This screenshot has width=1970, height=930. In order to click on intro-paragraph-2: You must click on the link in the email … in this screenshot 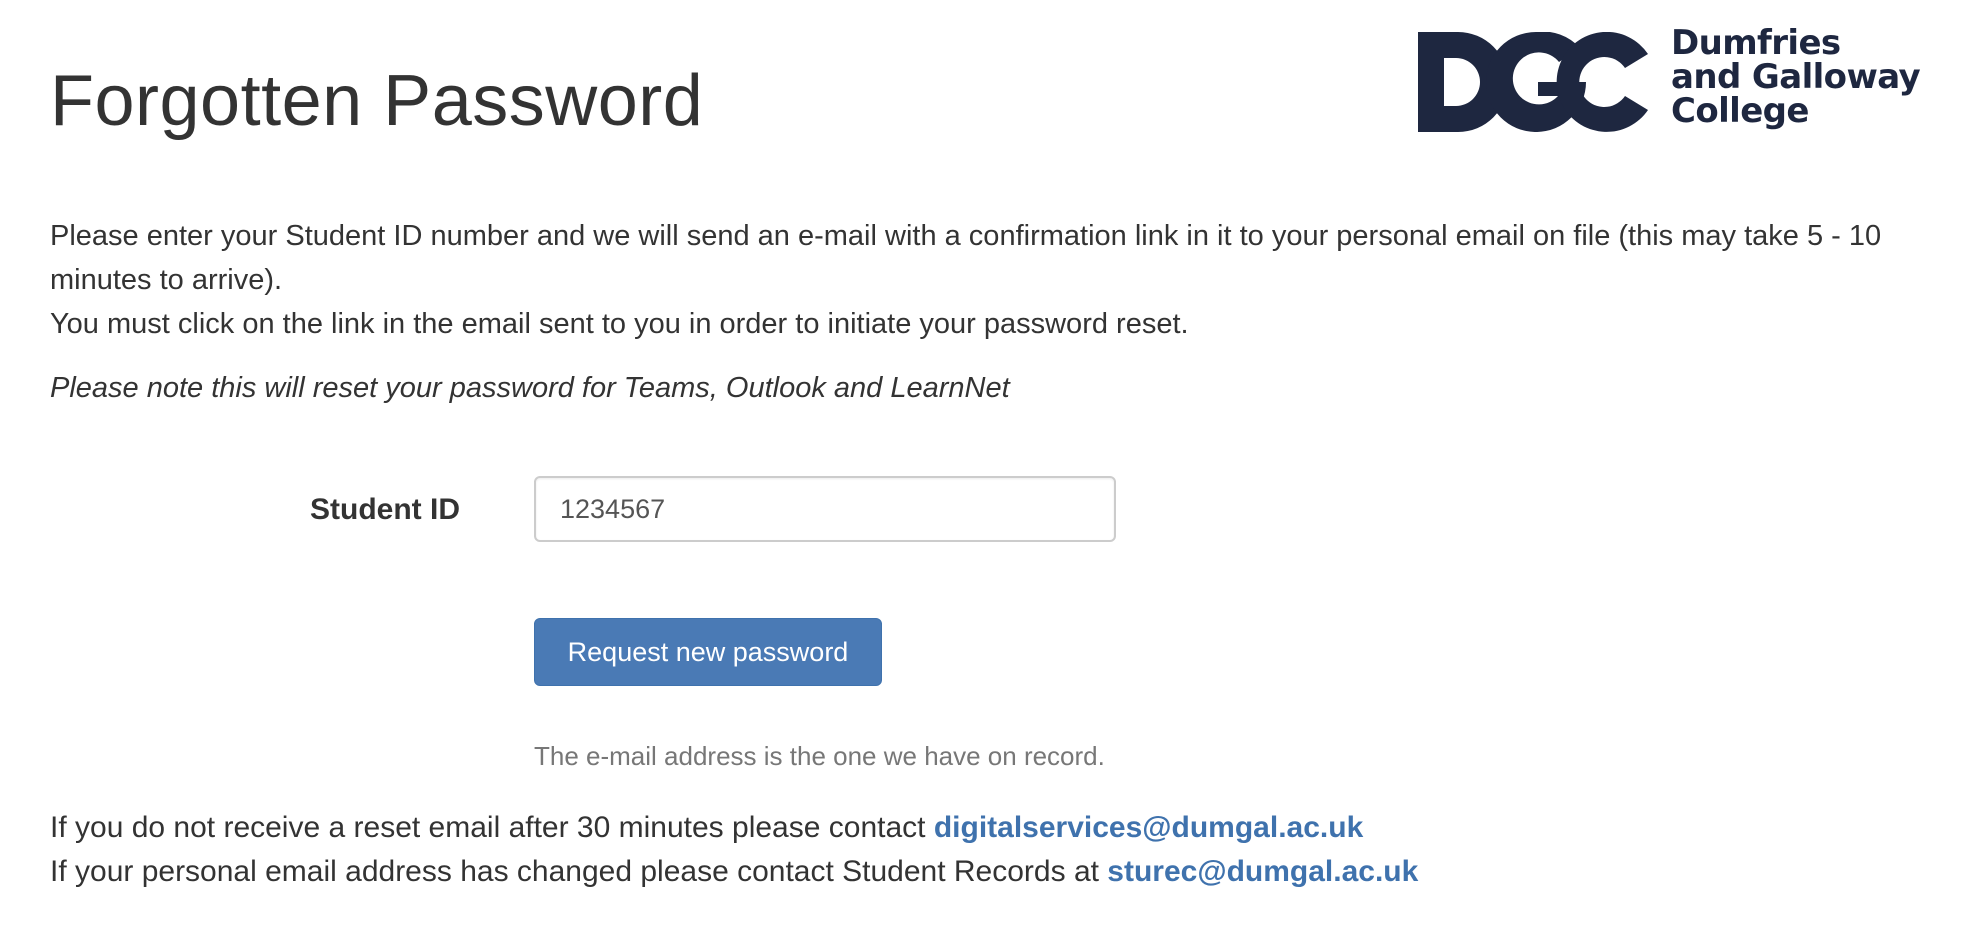, I will do `click(619, 324)`.